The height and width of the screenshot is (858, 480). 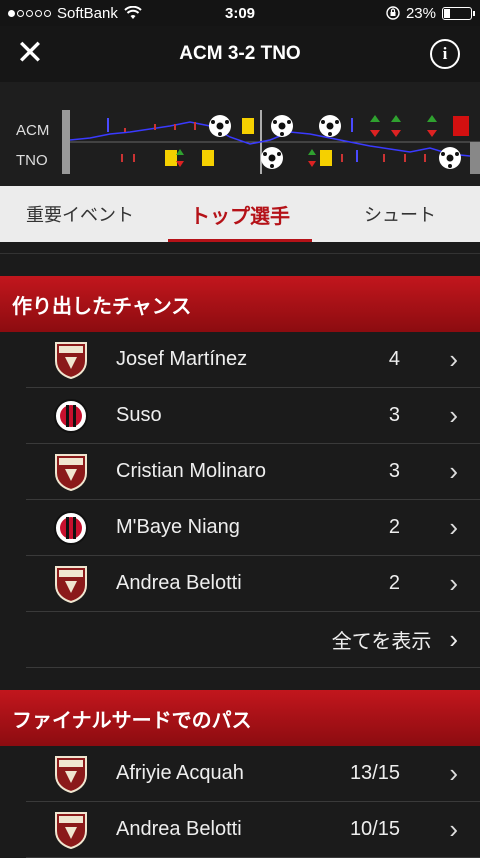 What do you see at coordinates (240, 718) in the screenshot?
I see `section-title-final-third-passes: ファイナルサードでのパス` at bounding box center [240, 718].